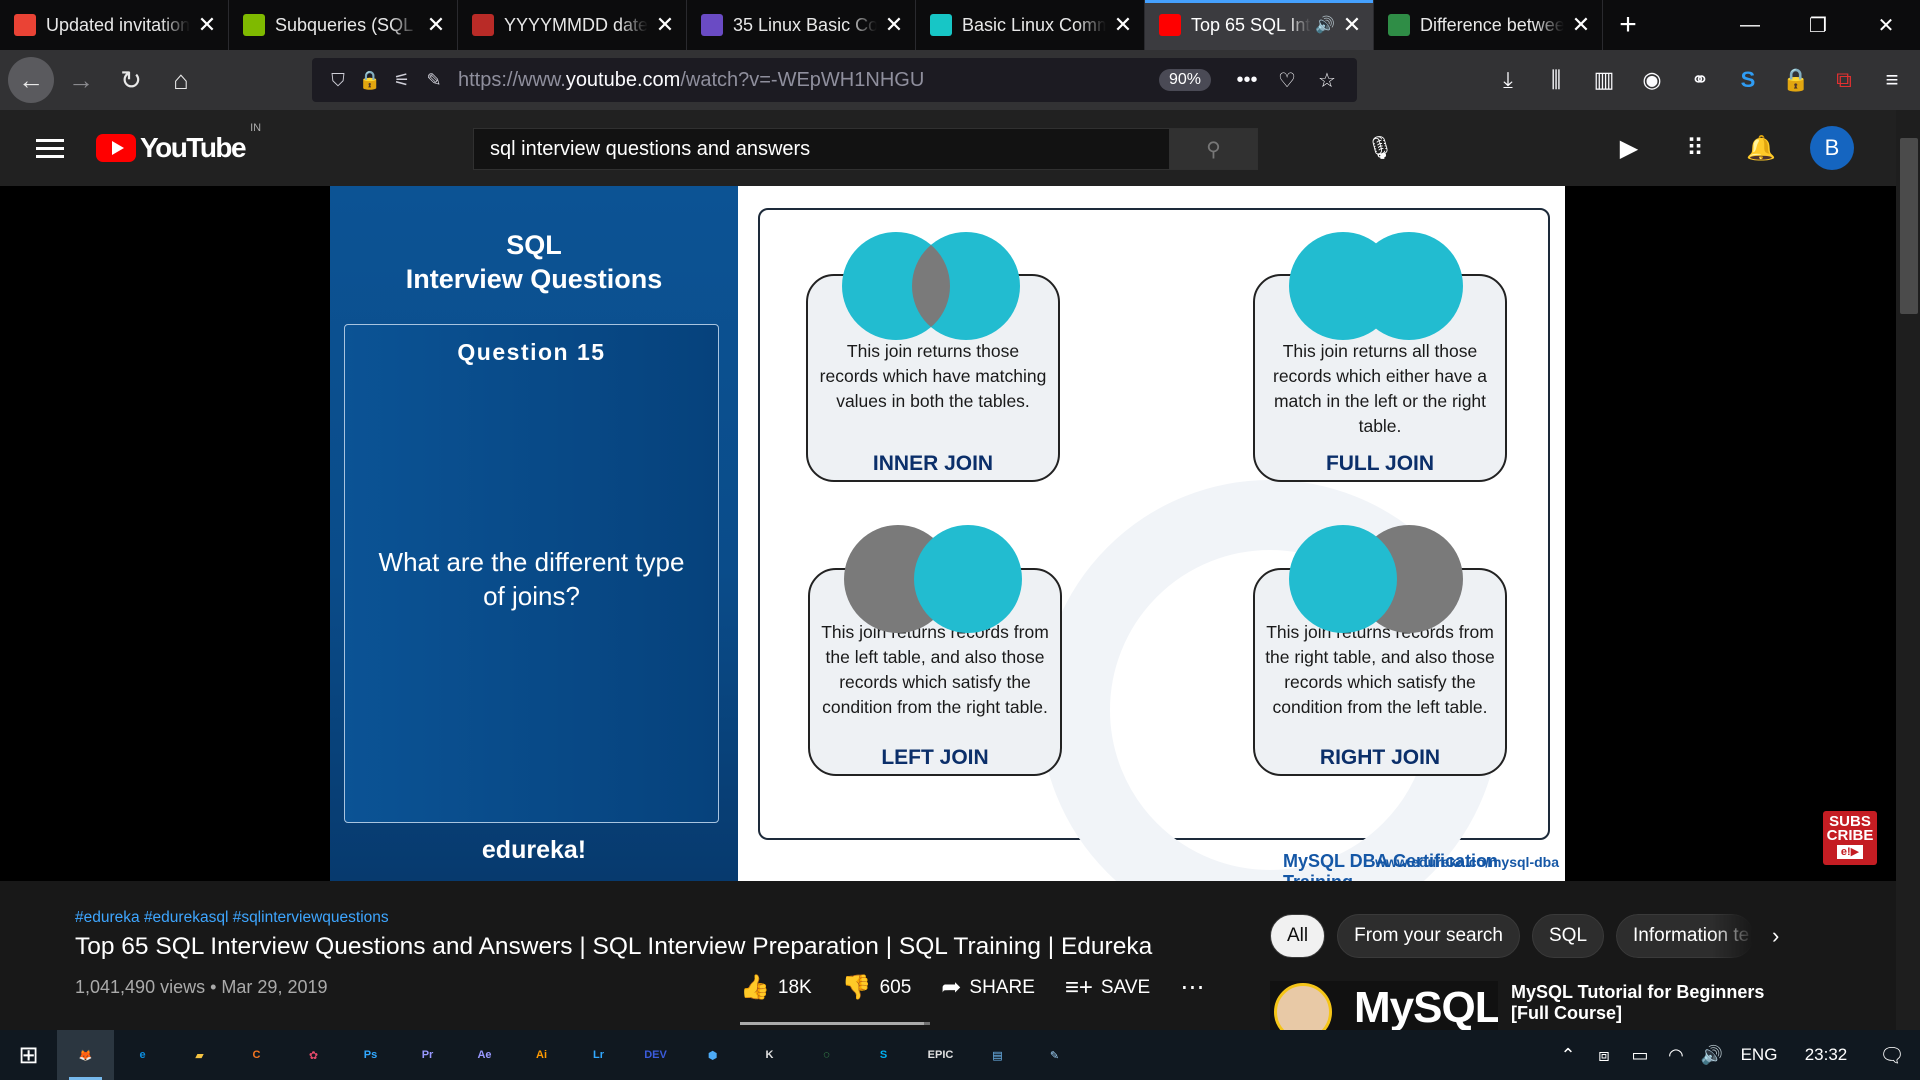 This screenshot has width=1920, height=1080. What do you see at coordinates (1214, 149) in the screenshot?
I see `search-button: ⚲` at bounding box center [1214, 149].